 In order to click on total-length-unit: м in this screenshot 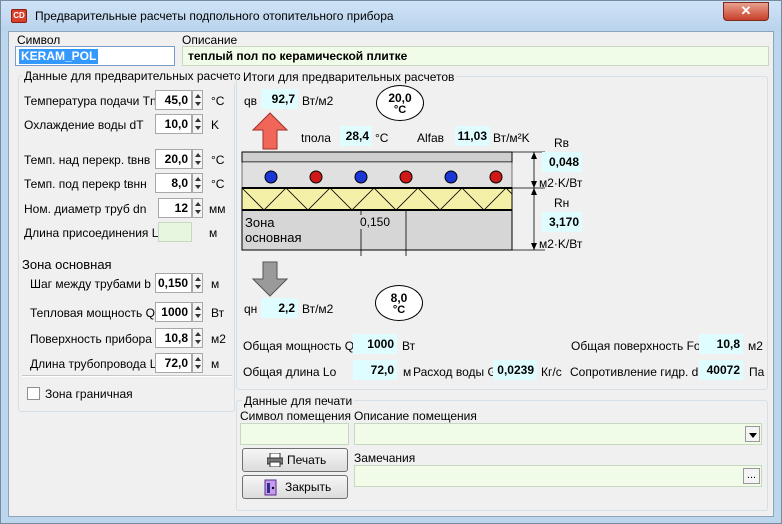, I will do `click(407, 372)`.